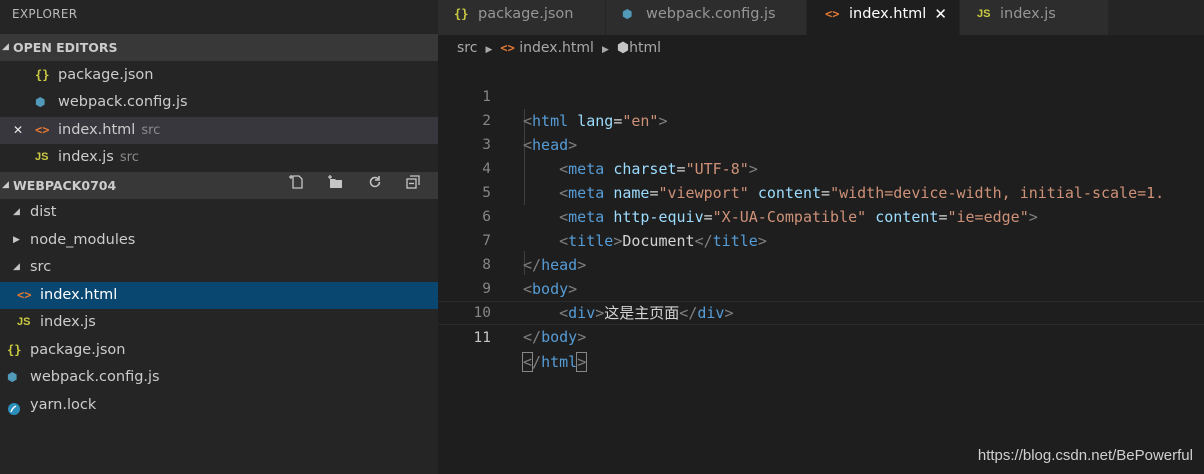 This screenshot has width=1204, height=474. I want to click on tree-item-label: node_modules, so click(83, 240).